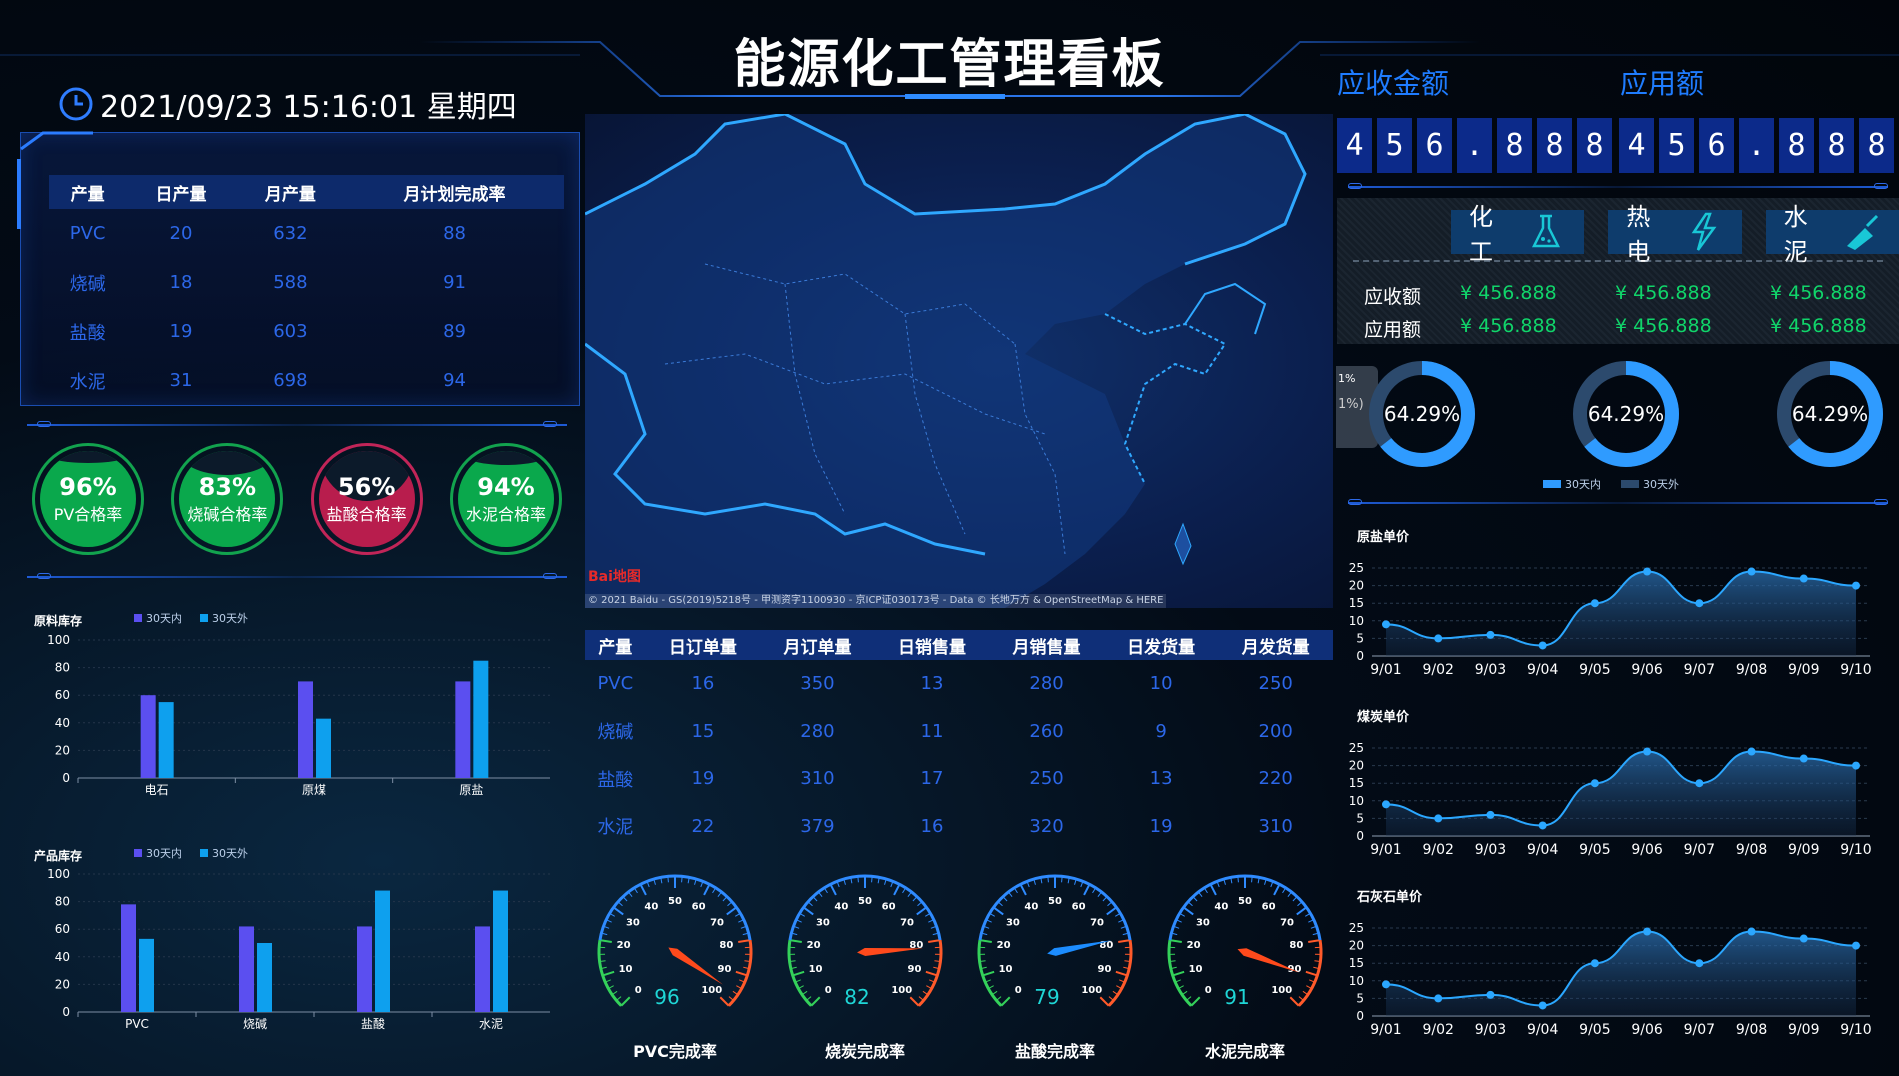  I want to click on table-cell: PVC, so click(615, 684).